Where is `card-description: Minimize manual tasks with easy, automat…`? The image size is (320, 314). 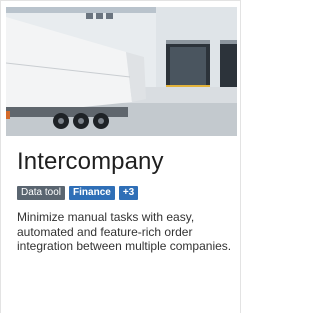
card-description: Minimize manual tasks with easy, automat… is located at coordinates (124, 231).